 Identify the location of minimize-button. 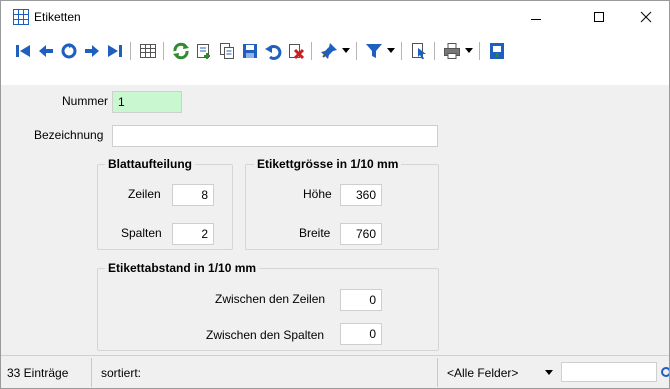
(536, 17).